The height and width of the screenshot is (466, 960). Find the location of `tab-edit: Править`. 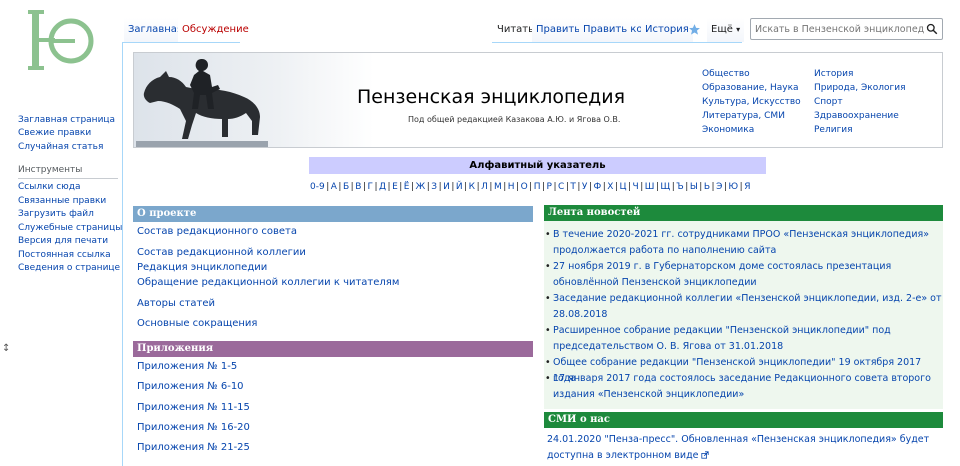

tab-edit: Править is located at coordinates (558, 30).